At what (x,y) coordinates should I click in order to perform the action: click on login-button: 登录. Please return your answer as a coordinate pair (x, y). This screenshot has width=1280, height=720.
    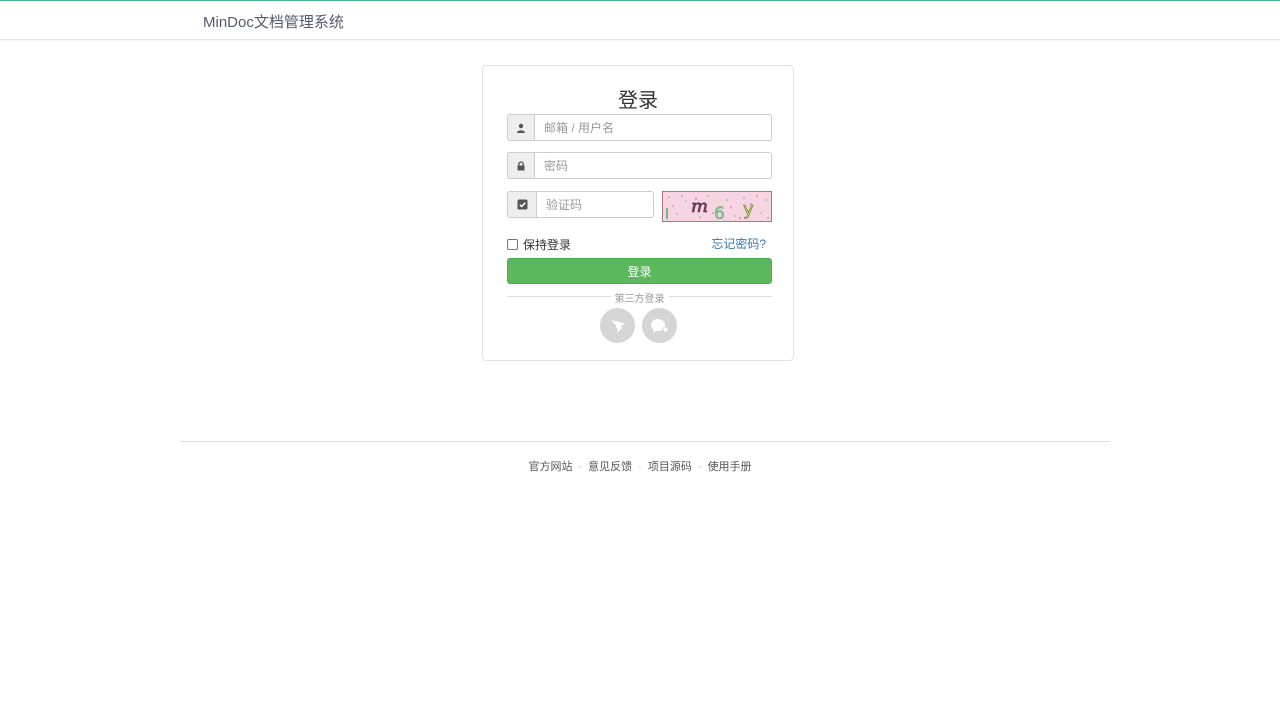
    Looking at the image, I should click on (639, 271).